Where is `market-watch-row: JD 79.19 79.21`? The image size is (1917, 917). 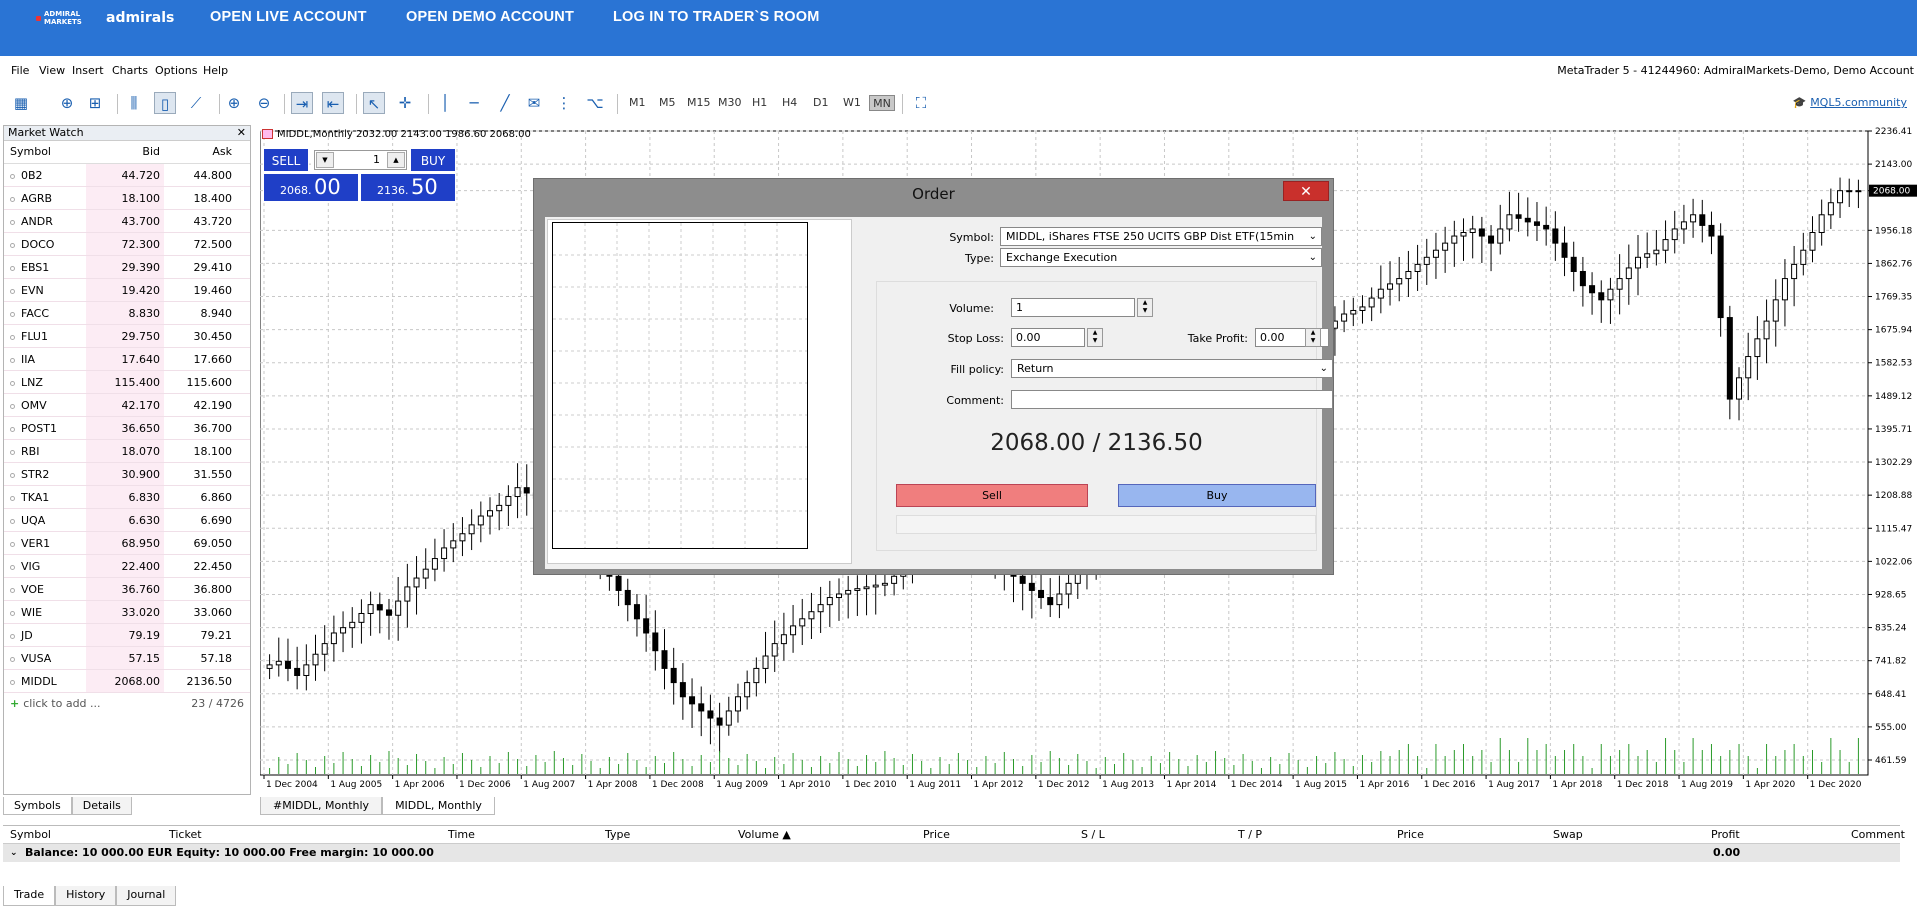 market-watch-row: JD 79.19 79.21 is located at coordinates (127, 635).